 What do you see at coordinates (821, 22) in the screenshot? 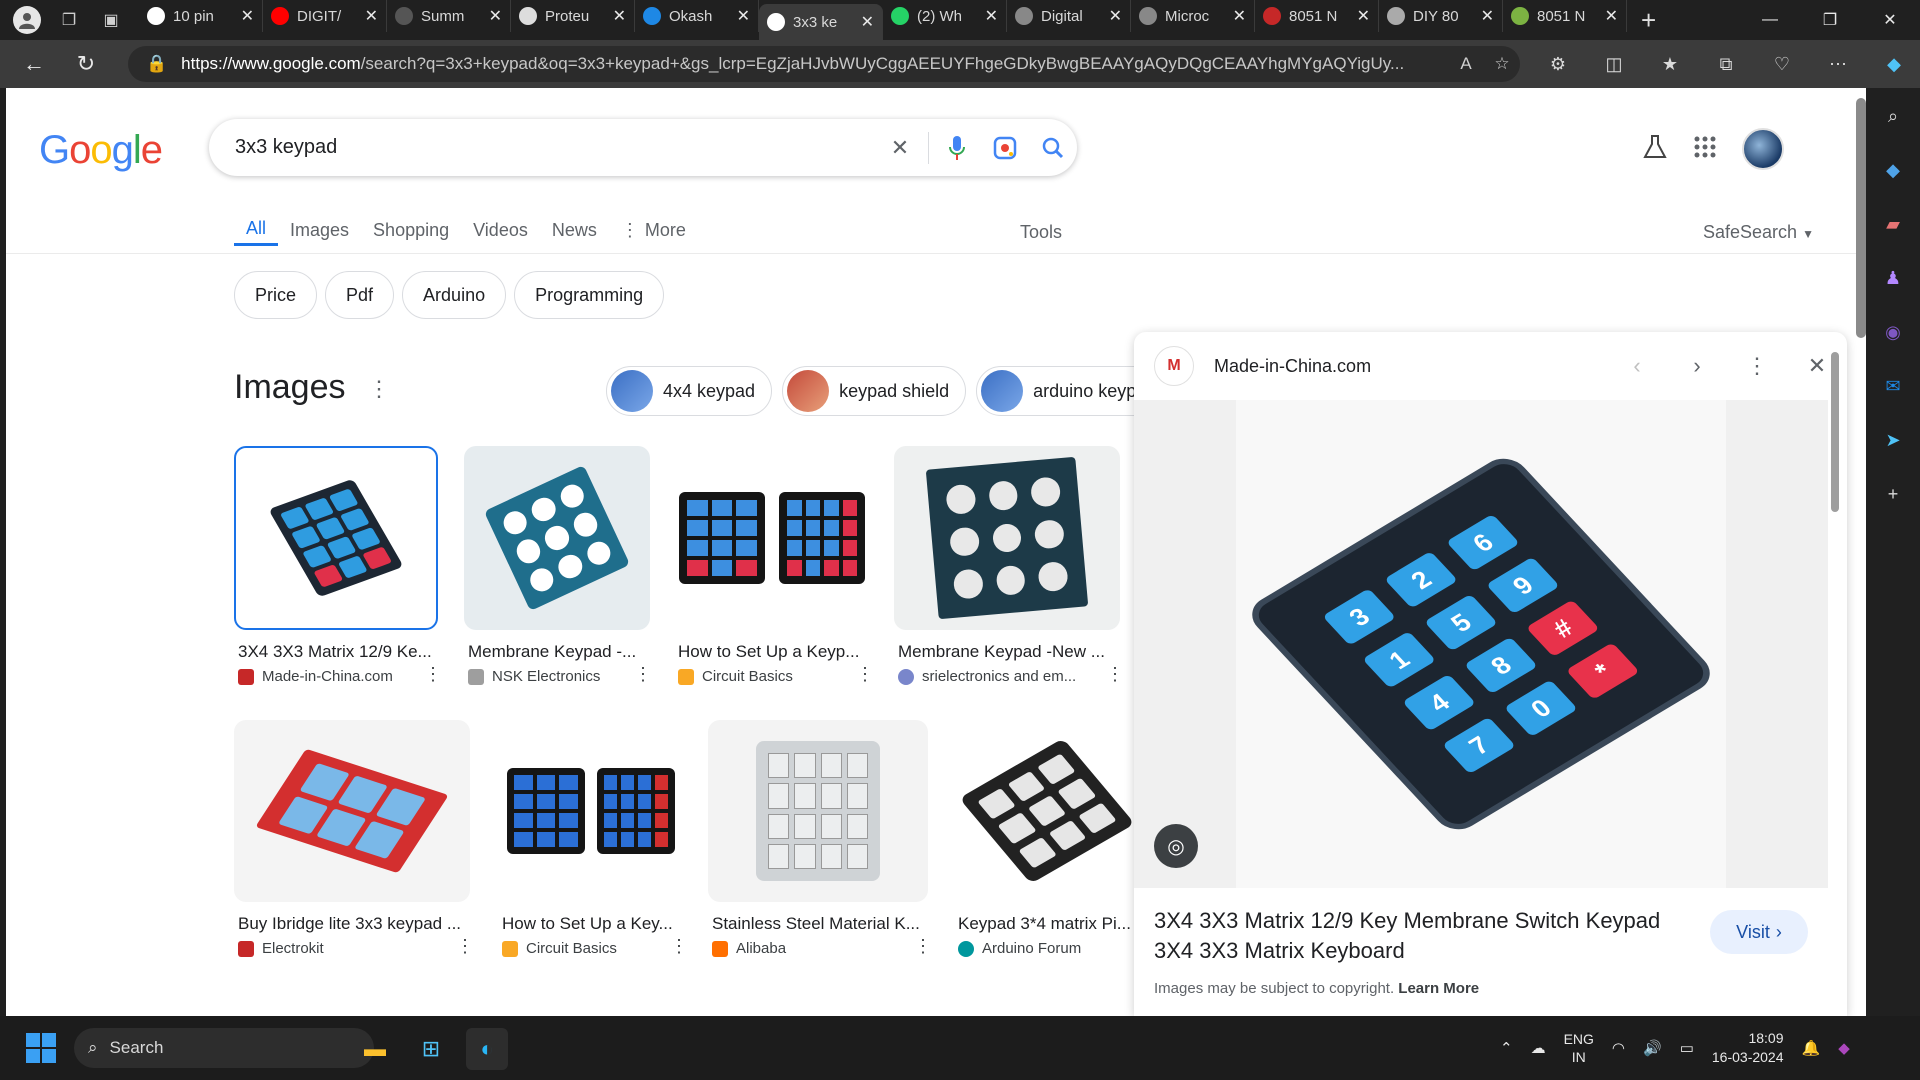
I see `browser-tab: 3x3 ke ✕` at bounding box center [821, 22].